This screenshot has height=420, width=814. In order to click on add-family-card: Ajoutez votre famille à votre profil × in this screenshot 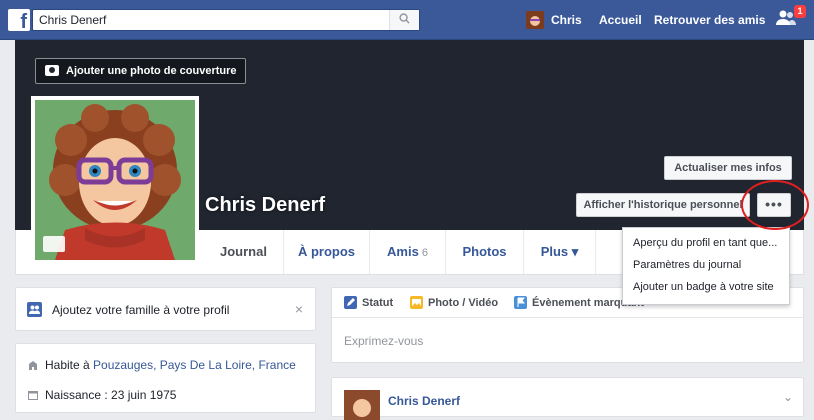, I will do `click(165, 309)`.